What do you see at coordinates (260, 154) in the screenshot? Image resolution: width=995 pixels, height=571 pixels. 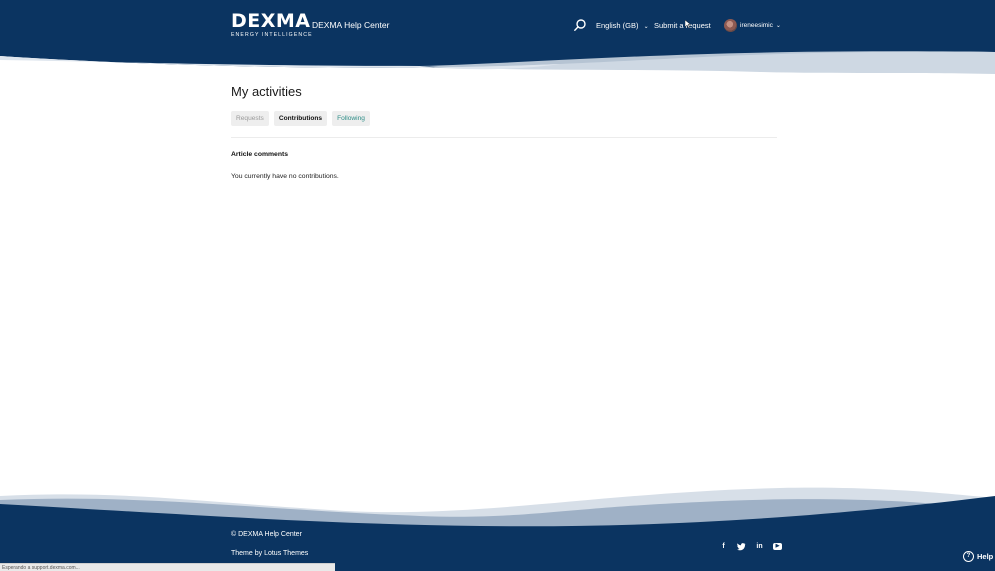 I see `section-title: Article comments` at bounding box center [260, 154].